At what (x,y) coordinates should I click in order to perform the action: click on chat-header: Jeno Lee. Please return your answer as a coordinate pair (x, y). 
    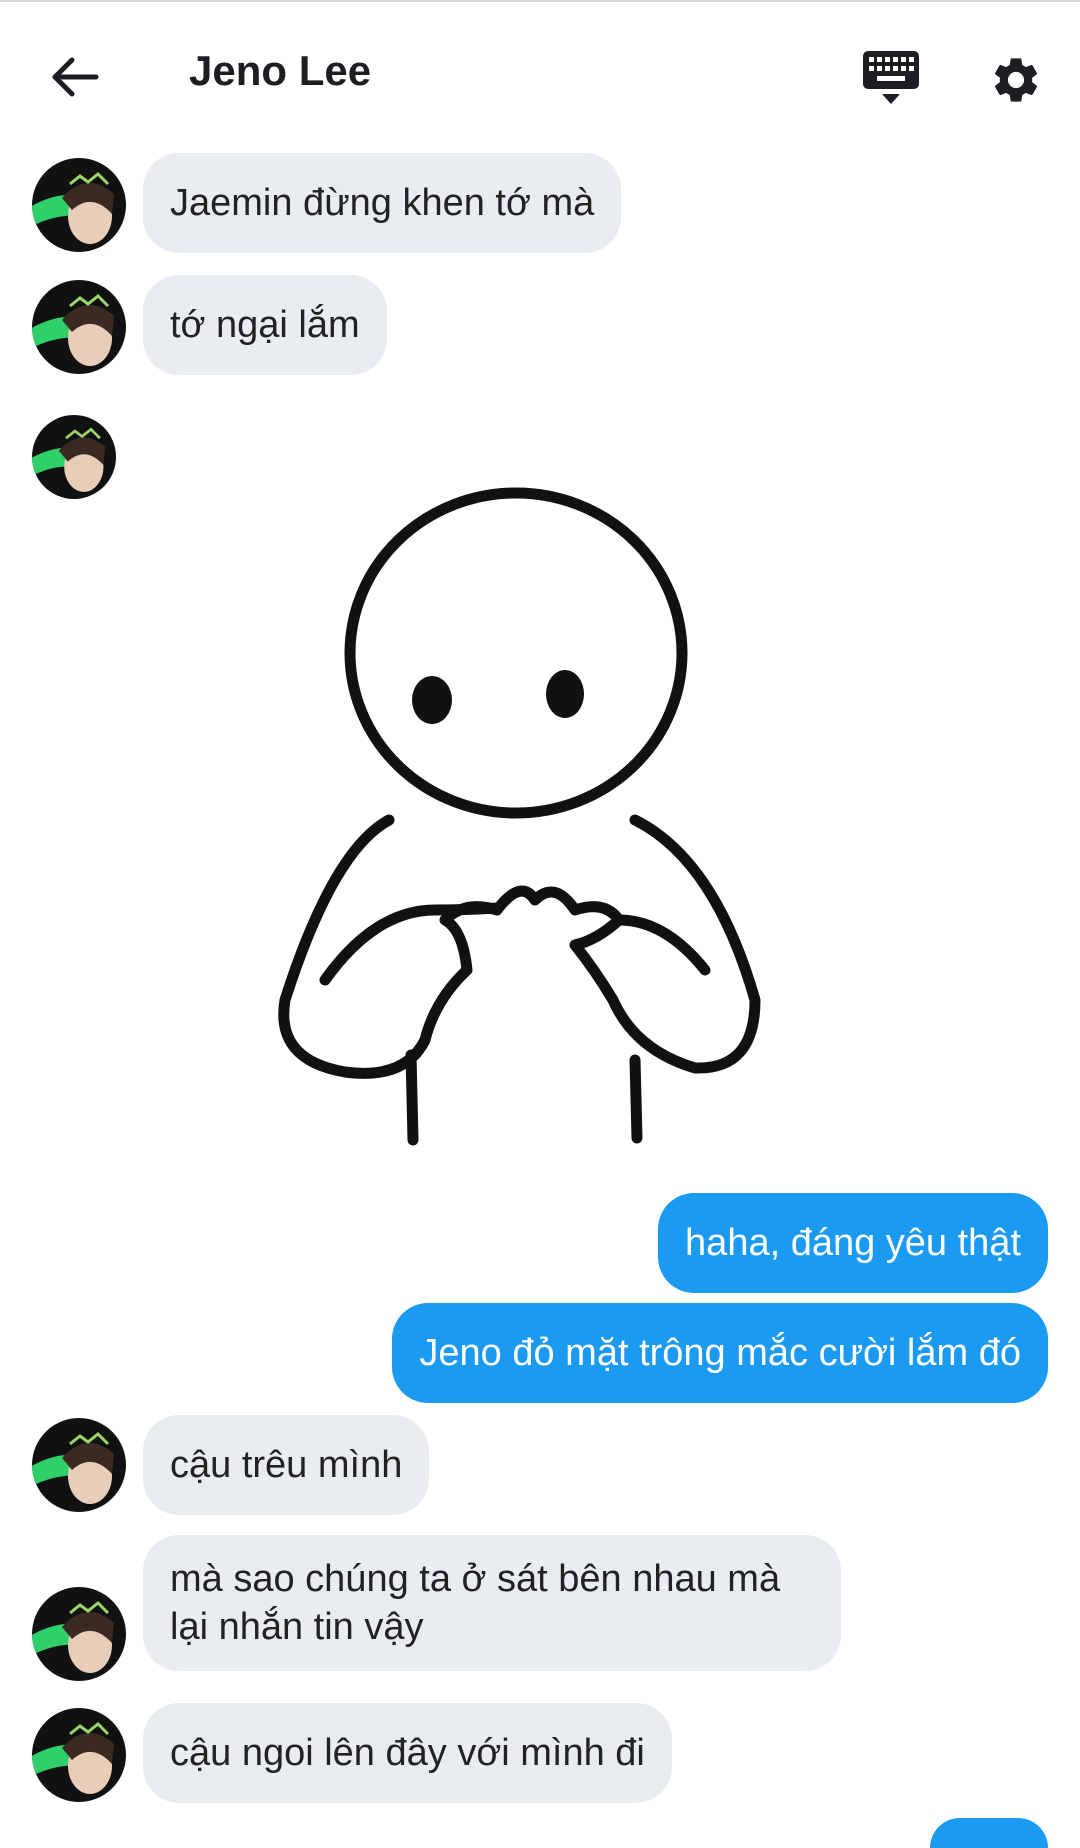
    Looking at the image, I should click on (540, 72).